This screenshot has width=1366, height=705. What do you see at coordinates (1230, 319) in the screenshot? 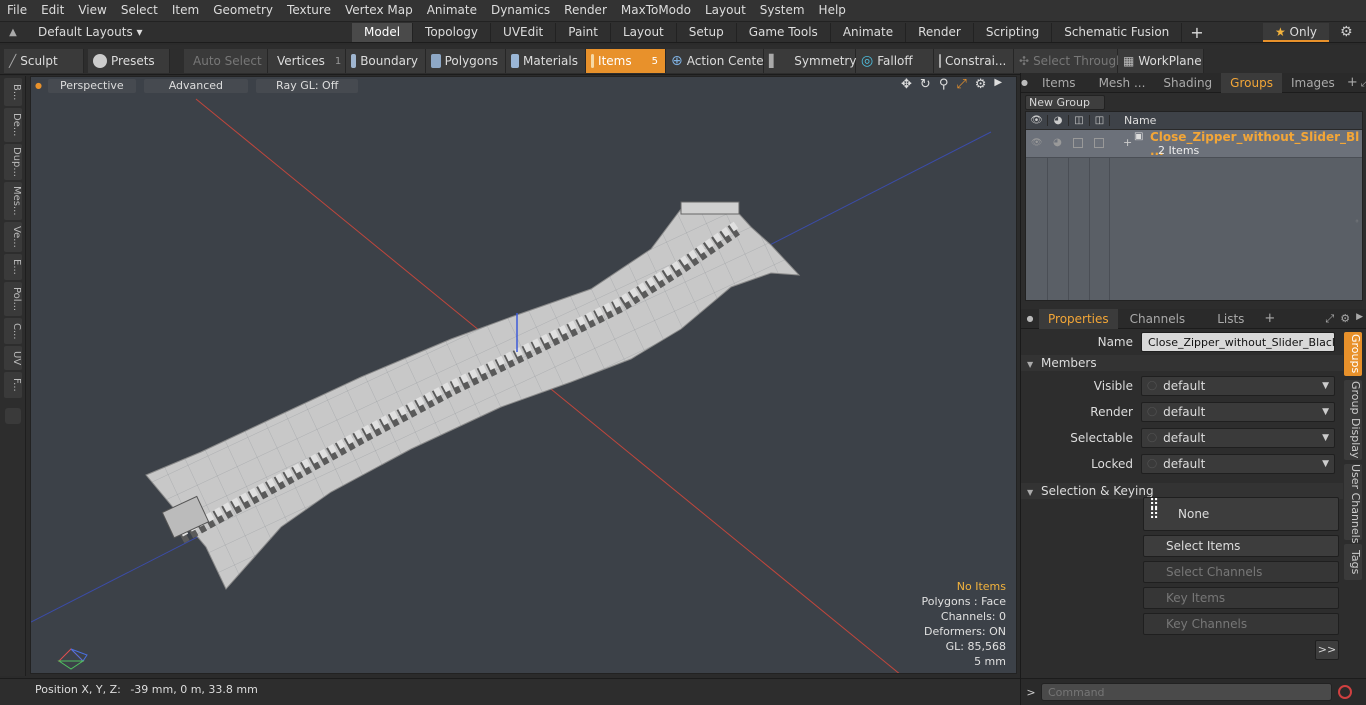
I see `tab-lists: Lists` at bounding box center [1230, 319].